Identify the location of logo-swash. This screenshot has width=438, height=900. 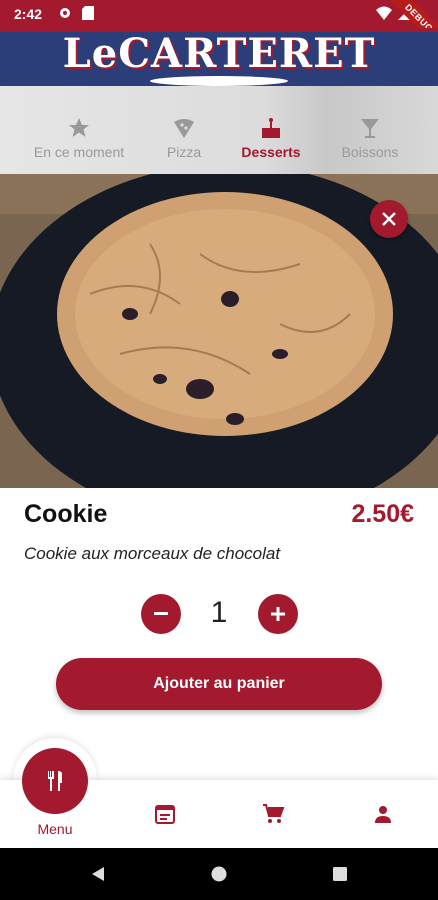
(219, 81).